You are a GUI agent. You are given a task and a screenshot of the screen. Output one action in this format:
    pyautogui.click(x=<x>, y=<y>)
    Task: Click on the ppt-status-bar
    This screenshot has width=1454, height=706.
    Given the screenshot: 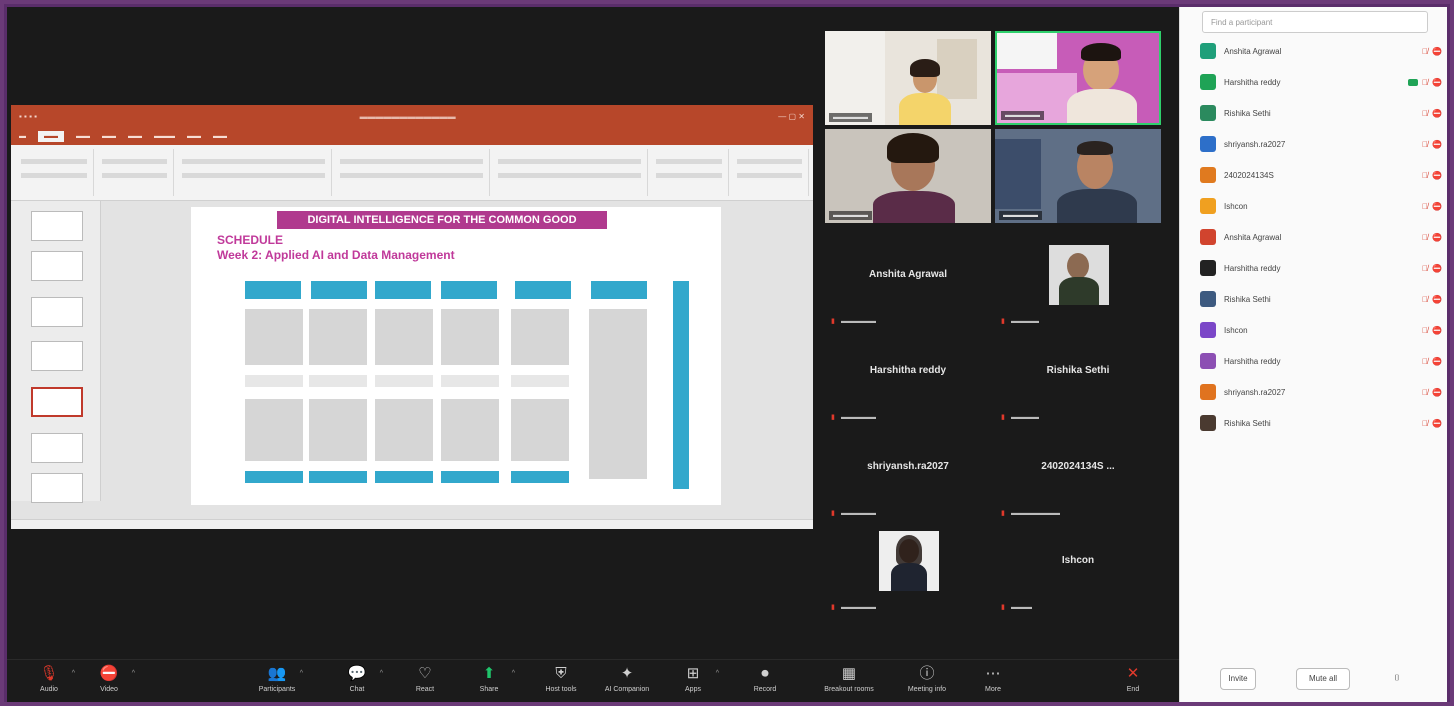 What is the action you would take?
    pyautogui.click(x=412, y=524)
    